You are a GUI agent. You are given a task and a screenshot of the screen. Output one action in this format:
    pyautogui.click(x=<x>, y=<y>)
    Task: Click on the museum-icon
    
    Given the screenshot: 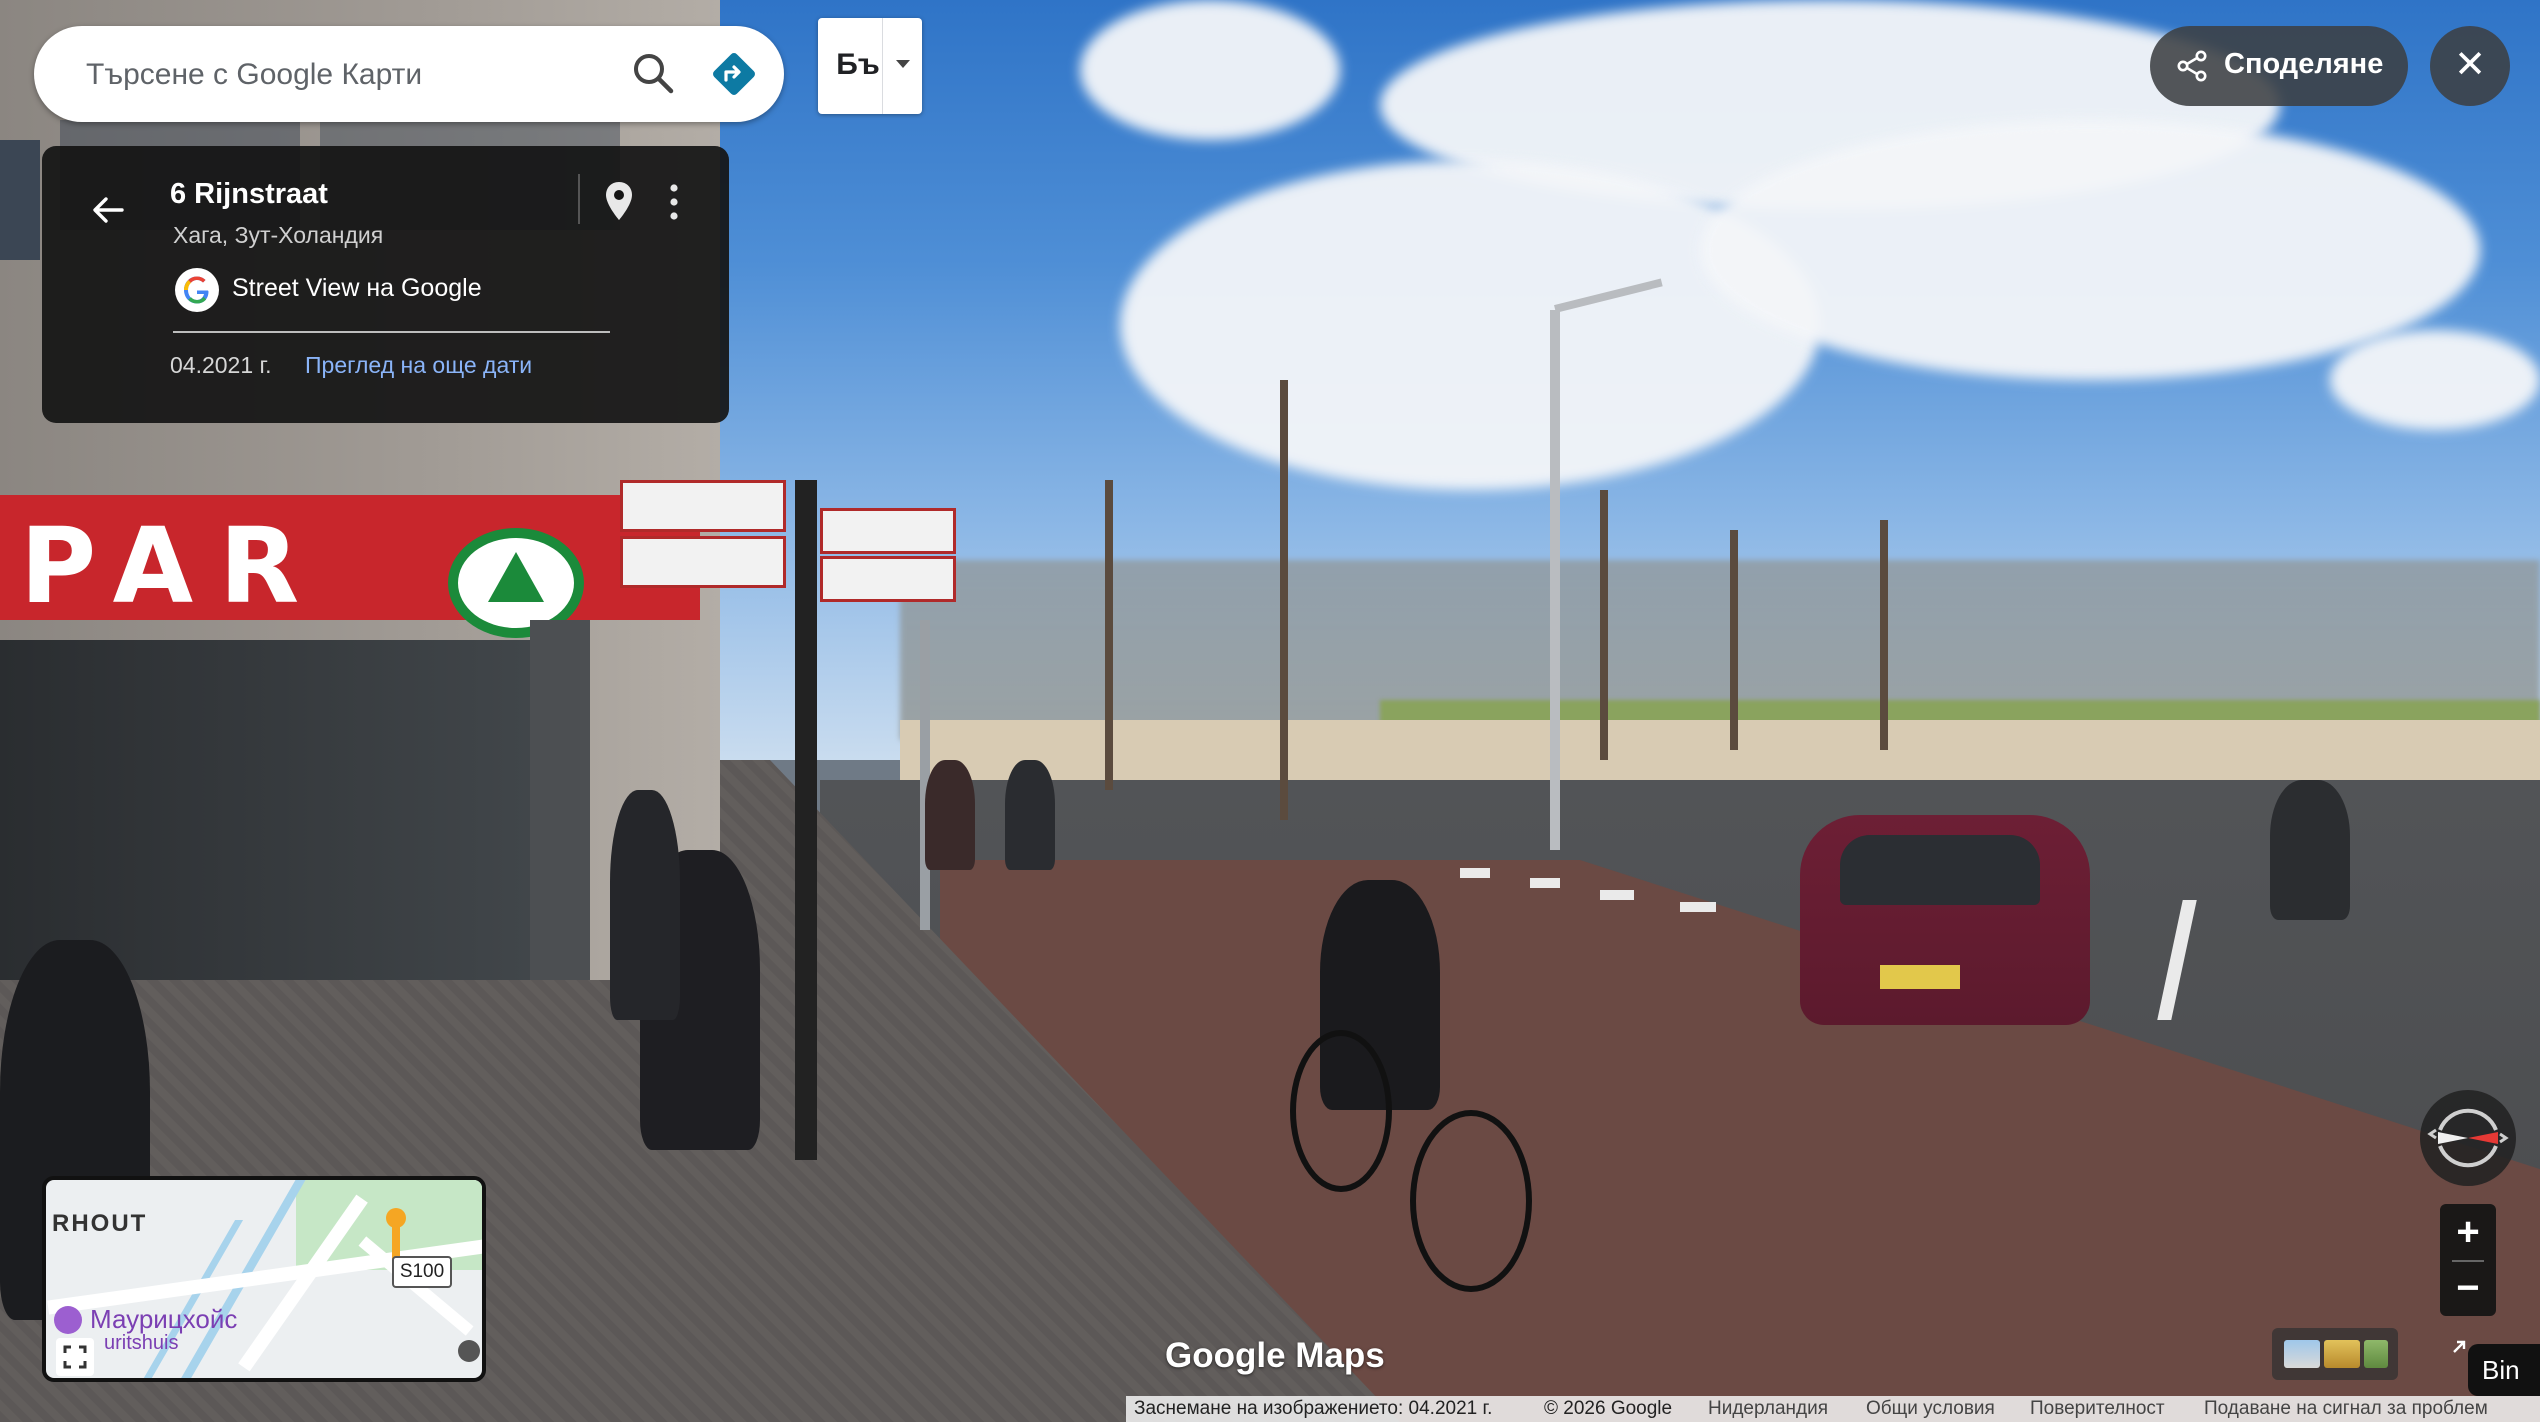 What is the action you would take?
    pyautogui.click(x=68, y=1320)
    